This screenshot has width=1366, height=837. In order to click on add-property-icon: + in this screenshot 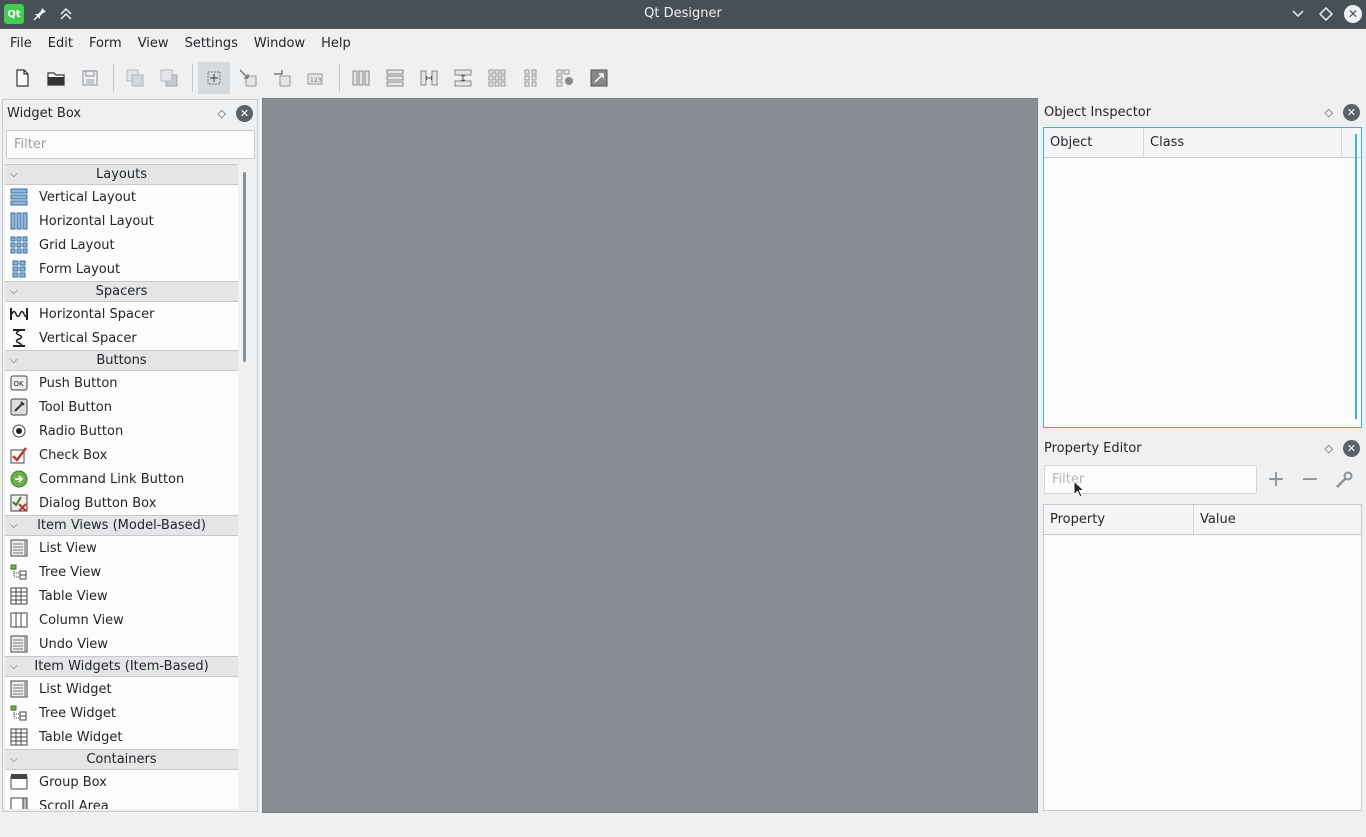, I will do `click(1276, 480)`.